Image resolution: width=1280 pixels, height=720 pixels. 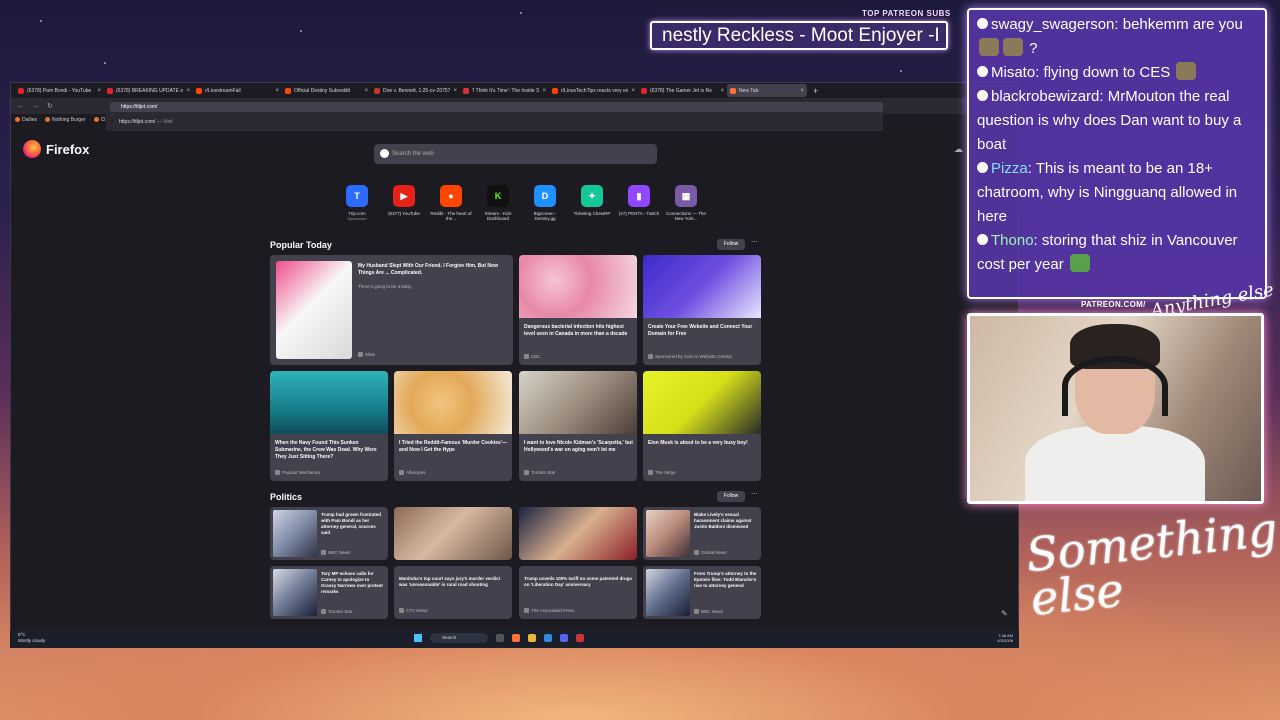 What do you see at coordinates (498, 203) in the screenshot?
I see `shortcut-kick: K Stream - Kick Dashboard` at bounding box center [498, 203].